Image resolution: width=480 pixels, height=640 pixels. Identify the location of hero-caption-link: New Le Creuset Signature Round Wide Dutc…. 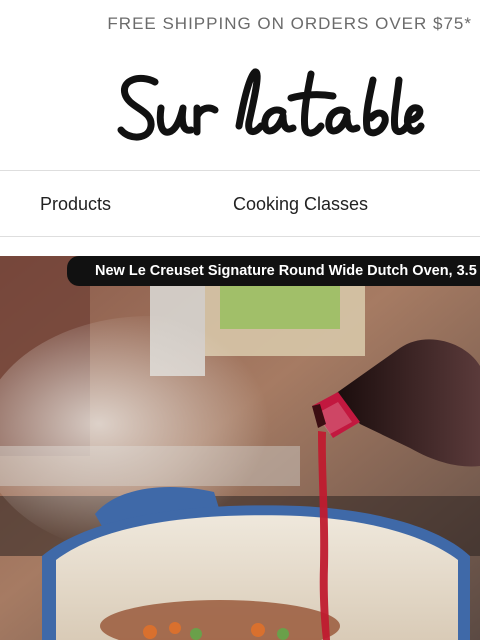
(273, 271).